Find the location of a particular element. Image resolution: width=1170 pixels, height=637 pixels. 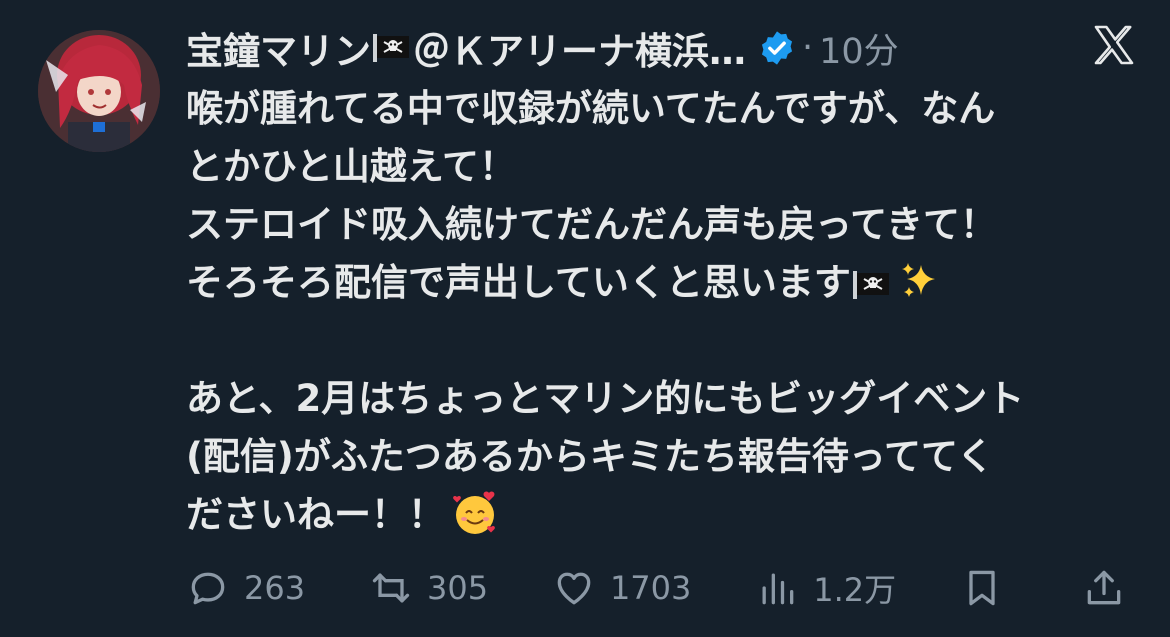

share-button is located at coordinates (1111, 588).